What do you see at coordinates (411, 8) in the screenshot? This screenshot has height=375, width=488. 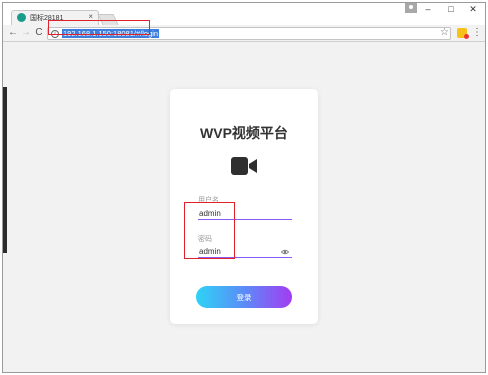 I see `profile-icon` at bounding box center [411, 8].